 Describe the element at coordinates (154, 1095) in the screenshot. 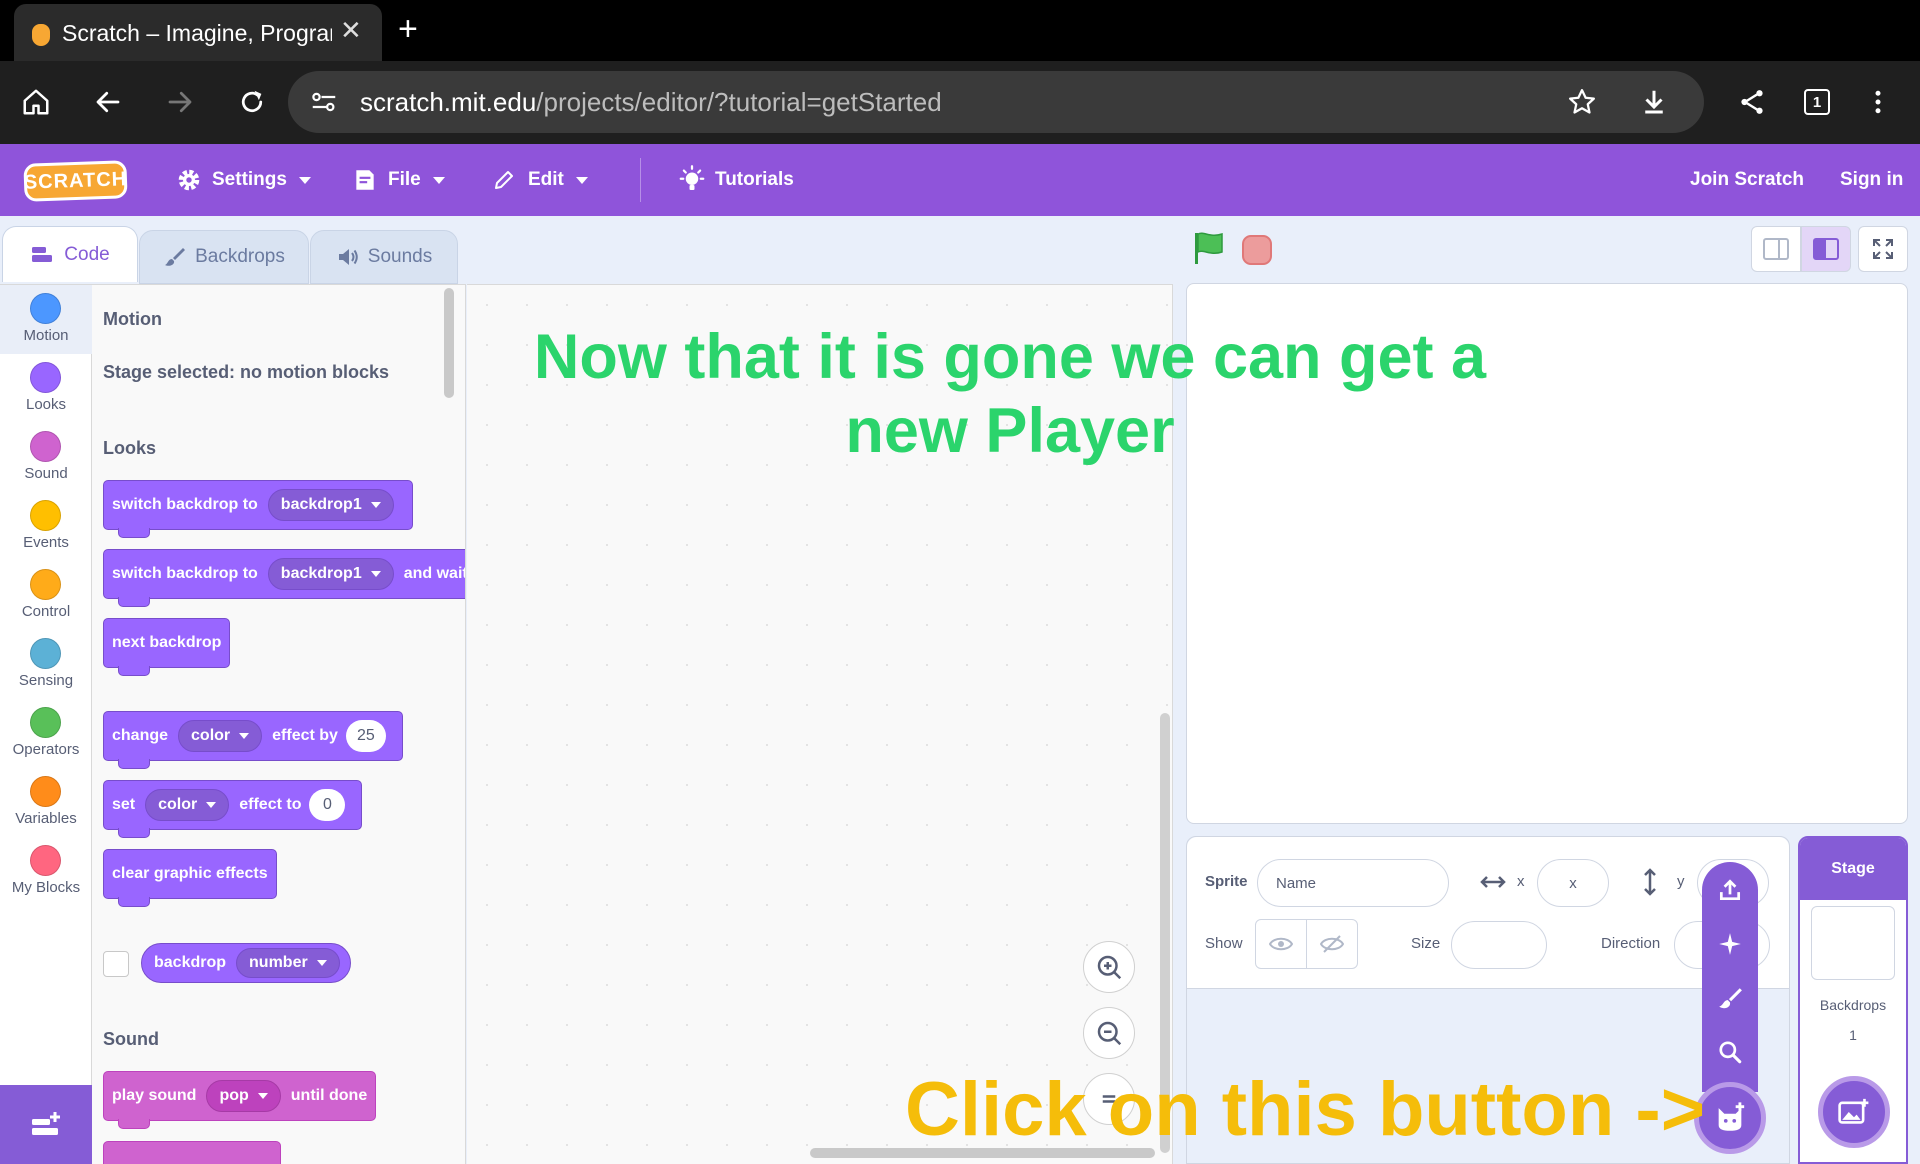

I see `block-text: play sound` at that location.